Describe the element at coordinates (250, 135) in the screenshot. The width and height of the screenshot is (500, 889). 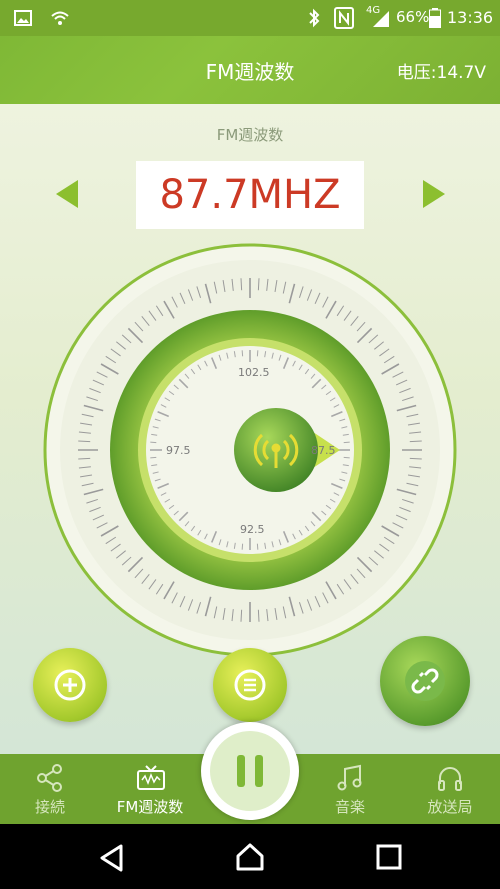
I see `frequency-label: FM週波数` at that location.